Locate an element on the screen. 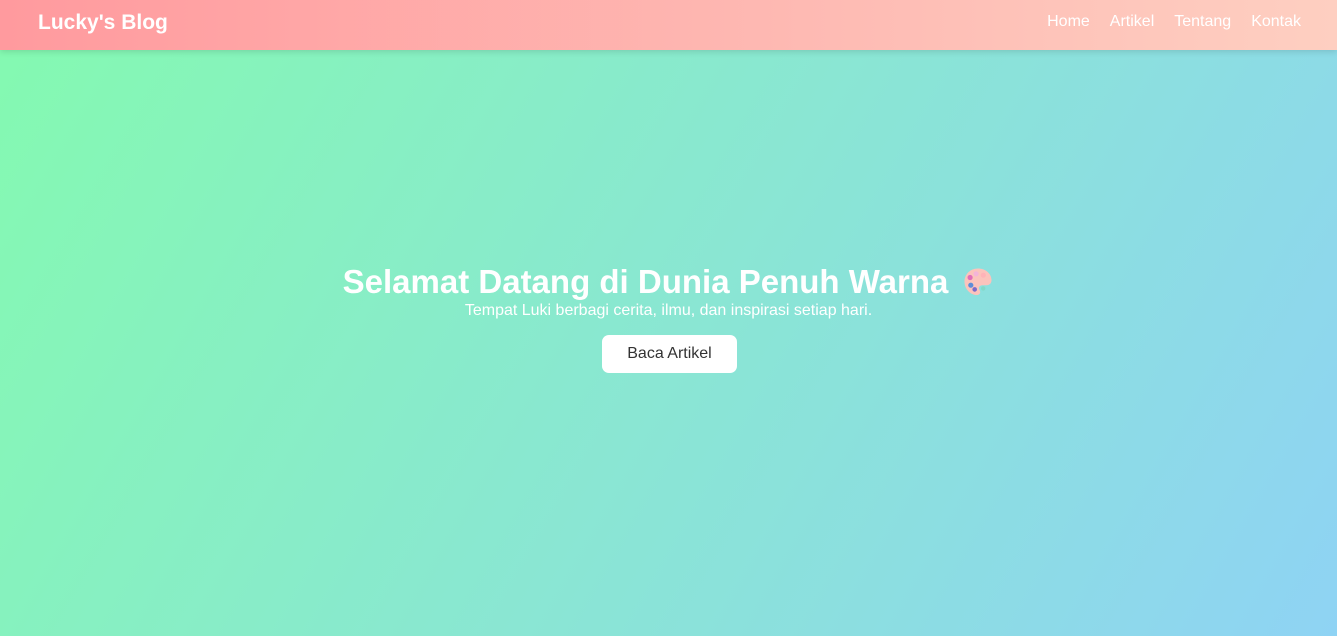  palette-icon is located at coordinates (978, 281).